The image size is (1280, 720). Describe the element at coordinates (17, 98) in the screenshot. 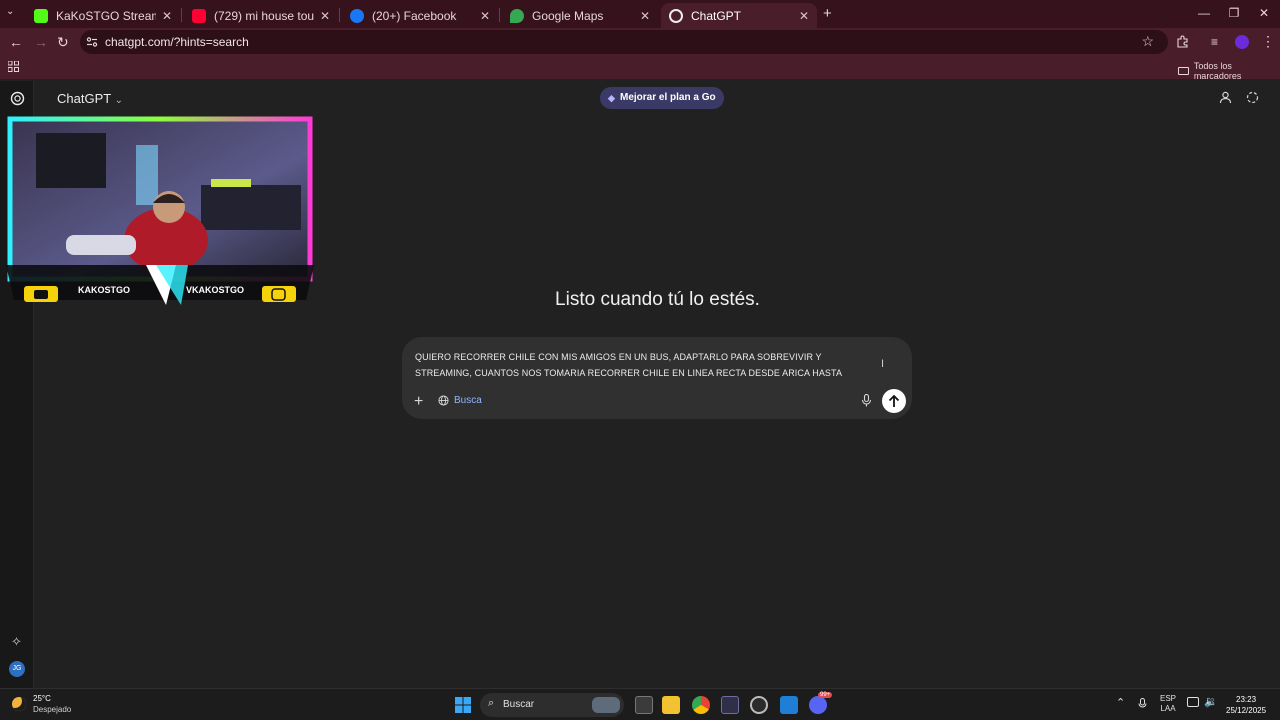

I see `openai-logo-icon` at that location.